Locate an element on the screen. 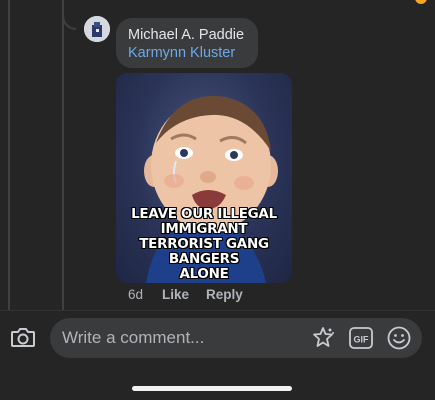  home-indicator is located at coordinates (212, 388).